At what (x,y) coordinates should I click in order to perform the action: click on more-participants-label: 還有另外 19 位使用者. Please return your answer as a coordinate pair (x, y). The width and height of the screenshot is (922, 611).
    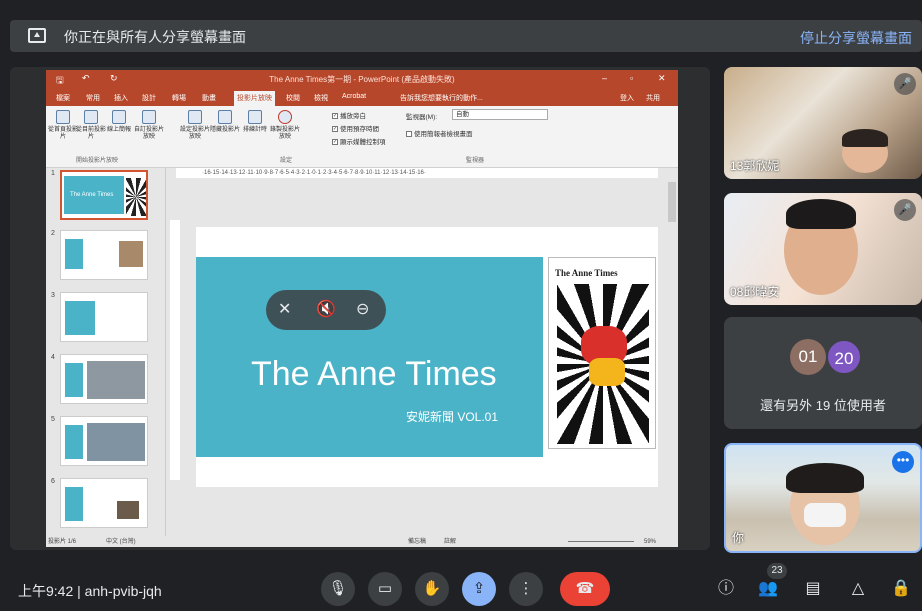
    Looking at the image, I should click on (823, 405).